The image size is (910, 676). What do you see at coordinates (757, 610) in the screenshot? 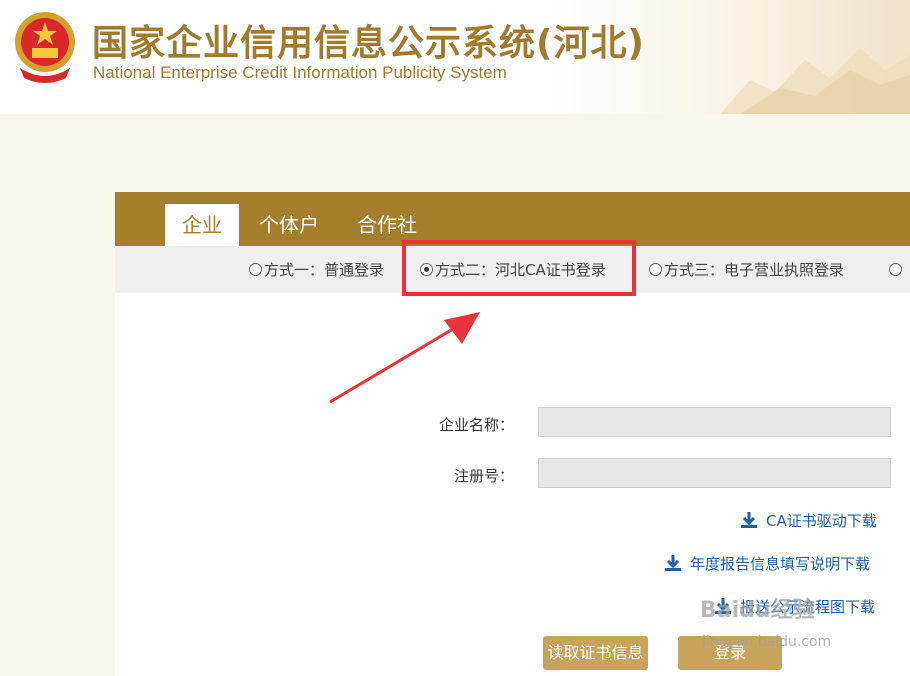
I see `baidu-watermark: Baidu经验` at bounding box center [757, 610].